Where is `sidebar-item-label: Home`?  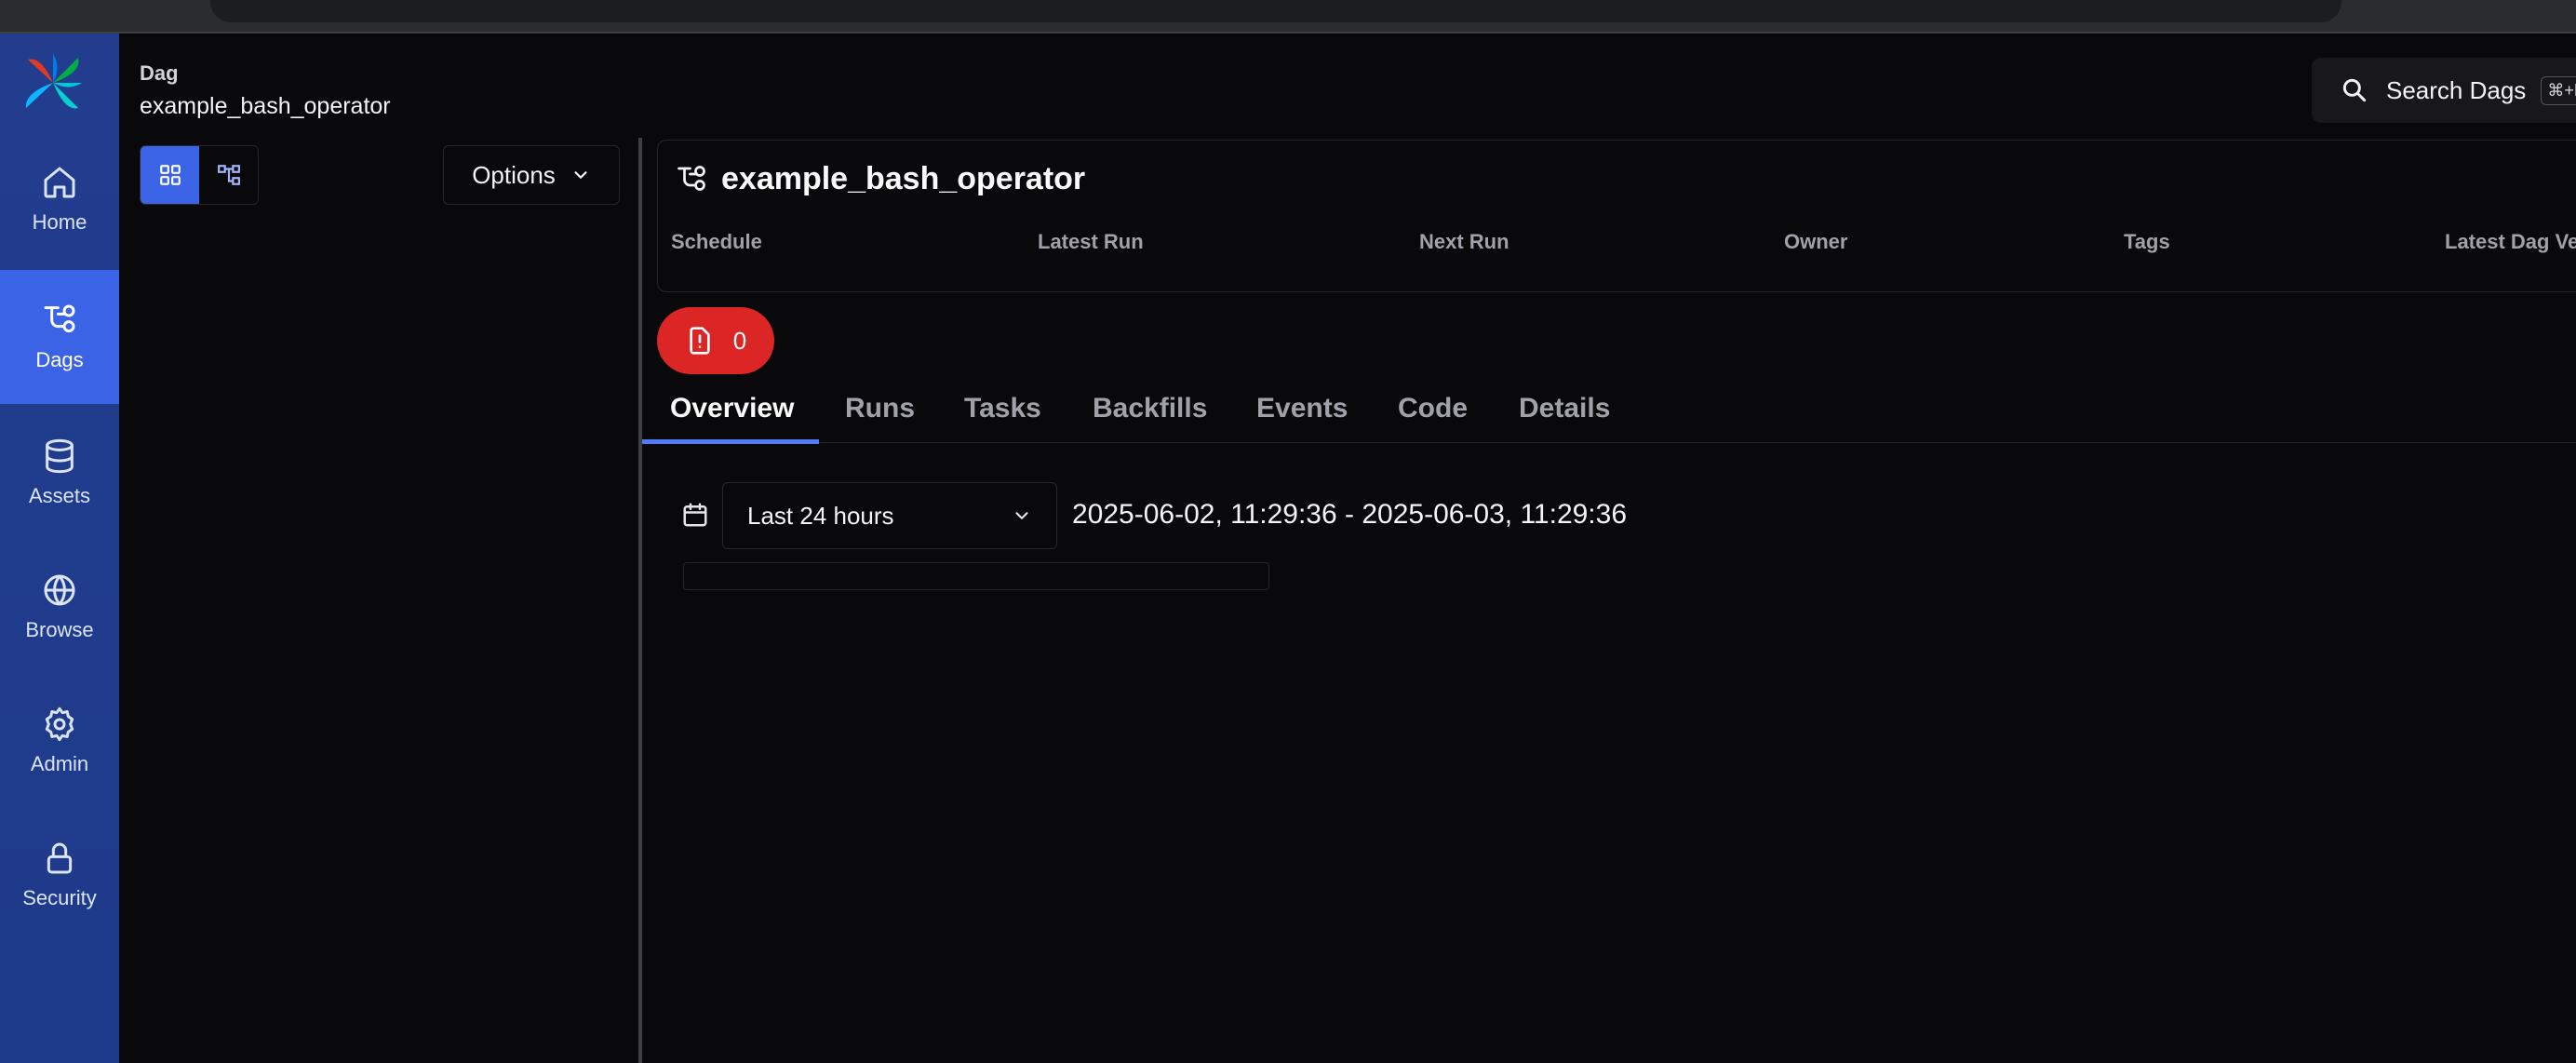
sidebar-item-label: Home is located at coordinates (59, 222).